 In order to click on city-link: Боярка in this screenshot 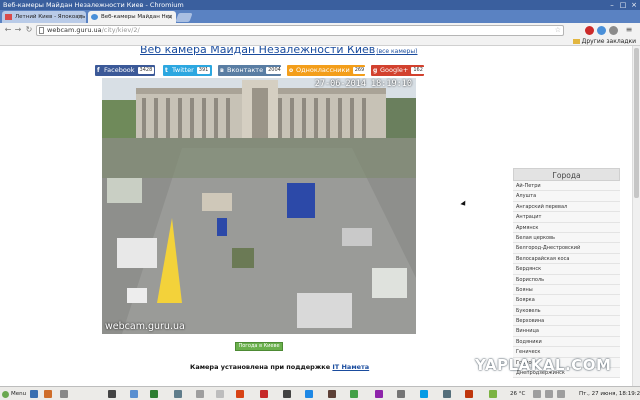, I will do `click(566, 300)`.